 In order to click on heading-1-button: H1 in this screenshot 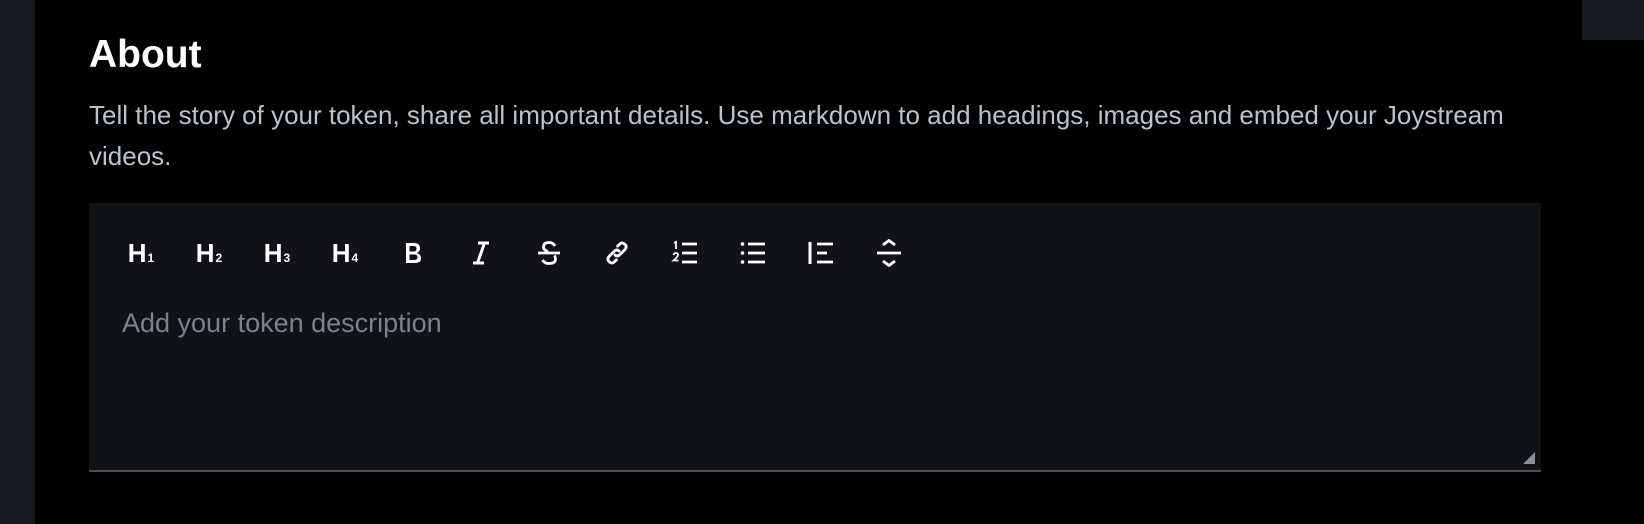, I will do `click(141, 253)`.